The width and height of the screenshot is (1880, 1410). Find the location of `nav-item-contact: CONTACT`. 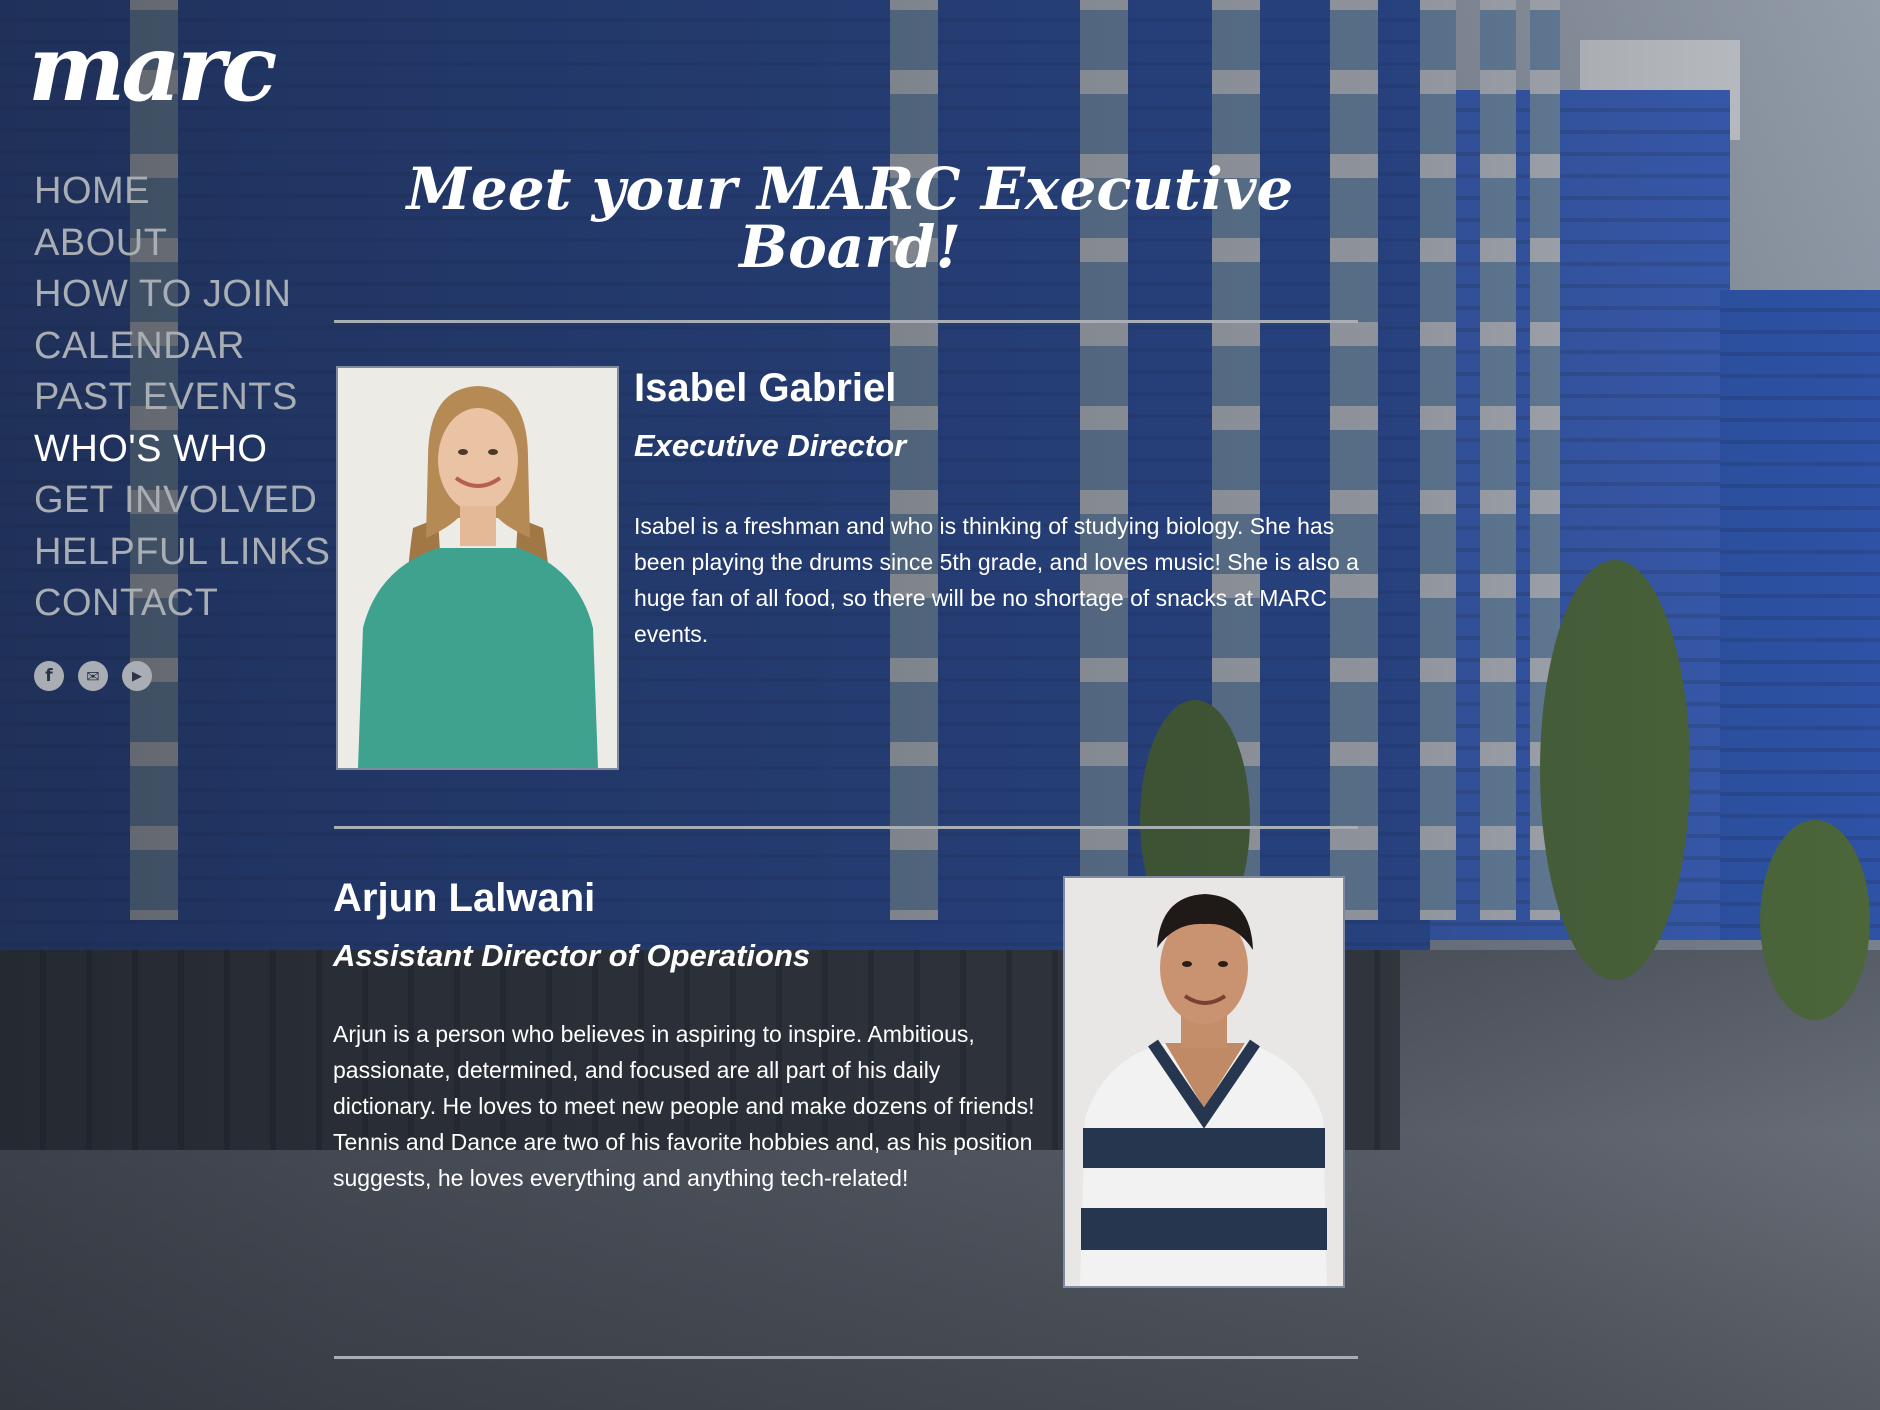

nav-item-contact: CONTACT is located at coordinates (182, 604).